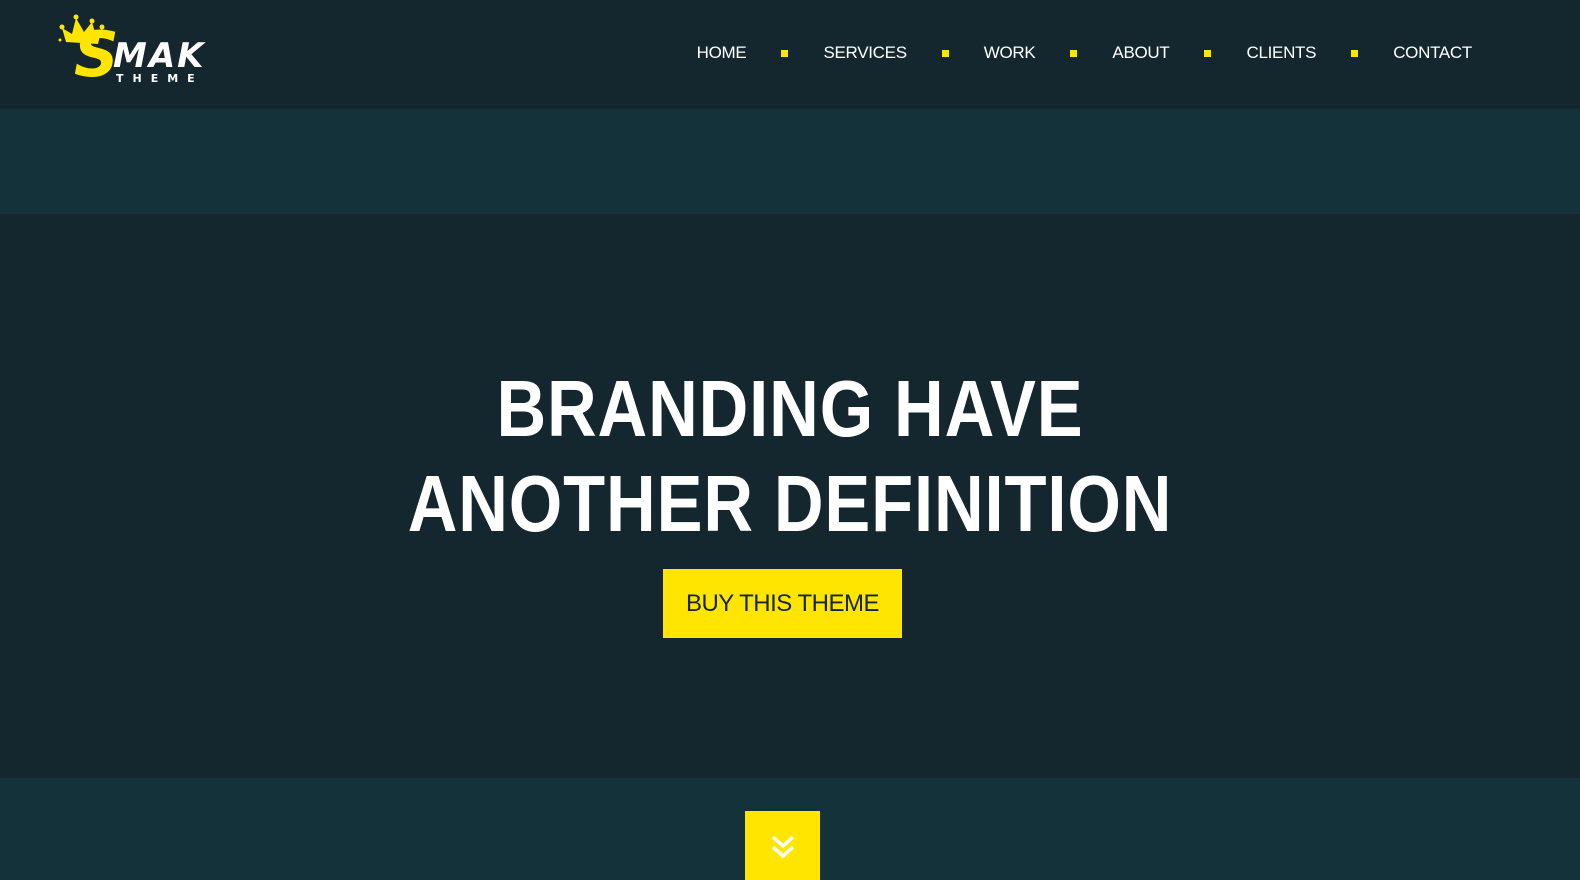 The height and width of the screenshot is (880, 1580). I want to click on logo-wordmark: MAK, so click(159, 56).